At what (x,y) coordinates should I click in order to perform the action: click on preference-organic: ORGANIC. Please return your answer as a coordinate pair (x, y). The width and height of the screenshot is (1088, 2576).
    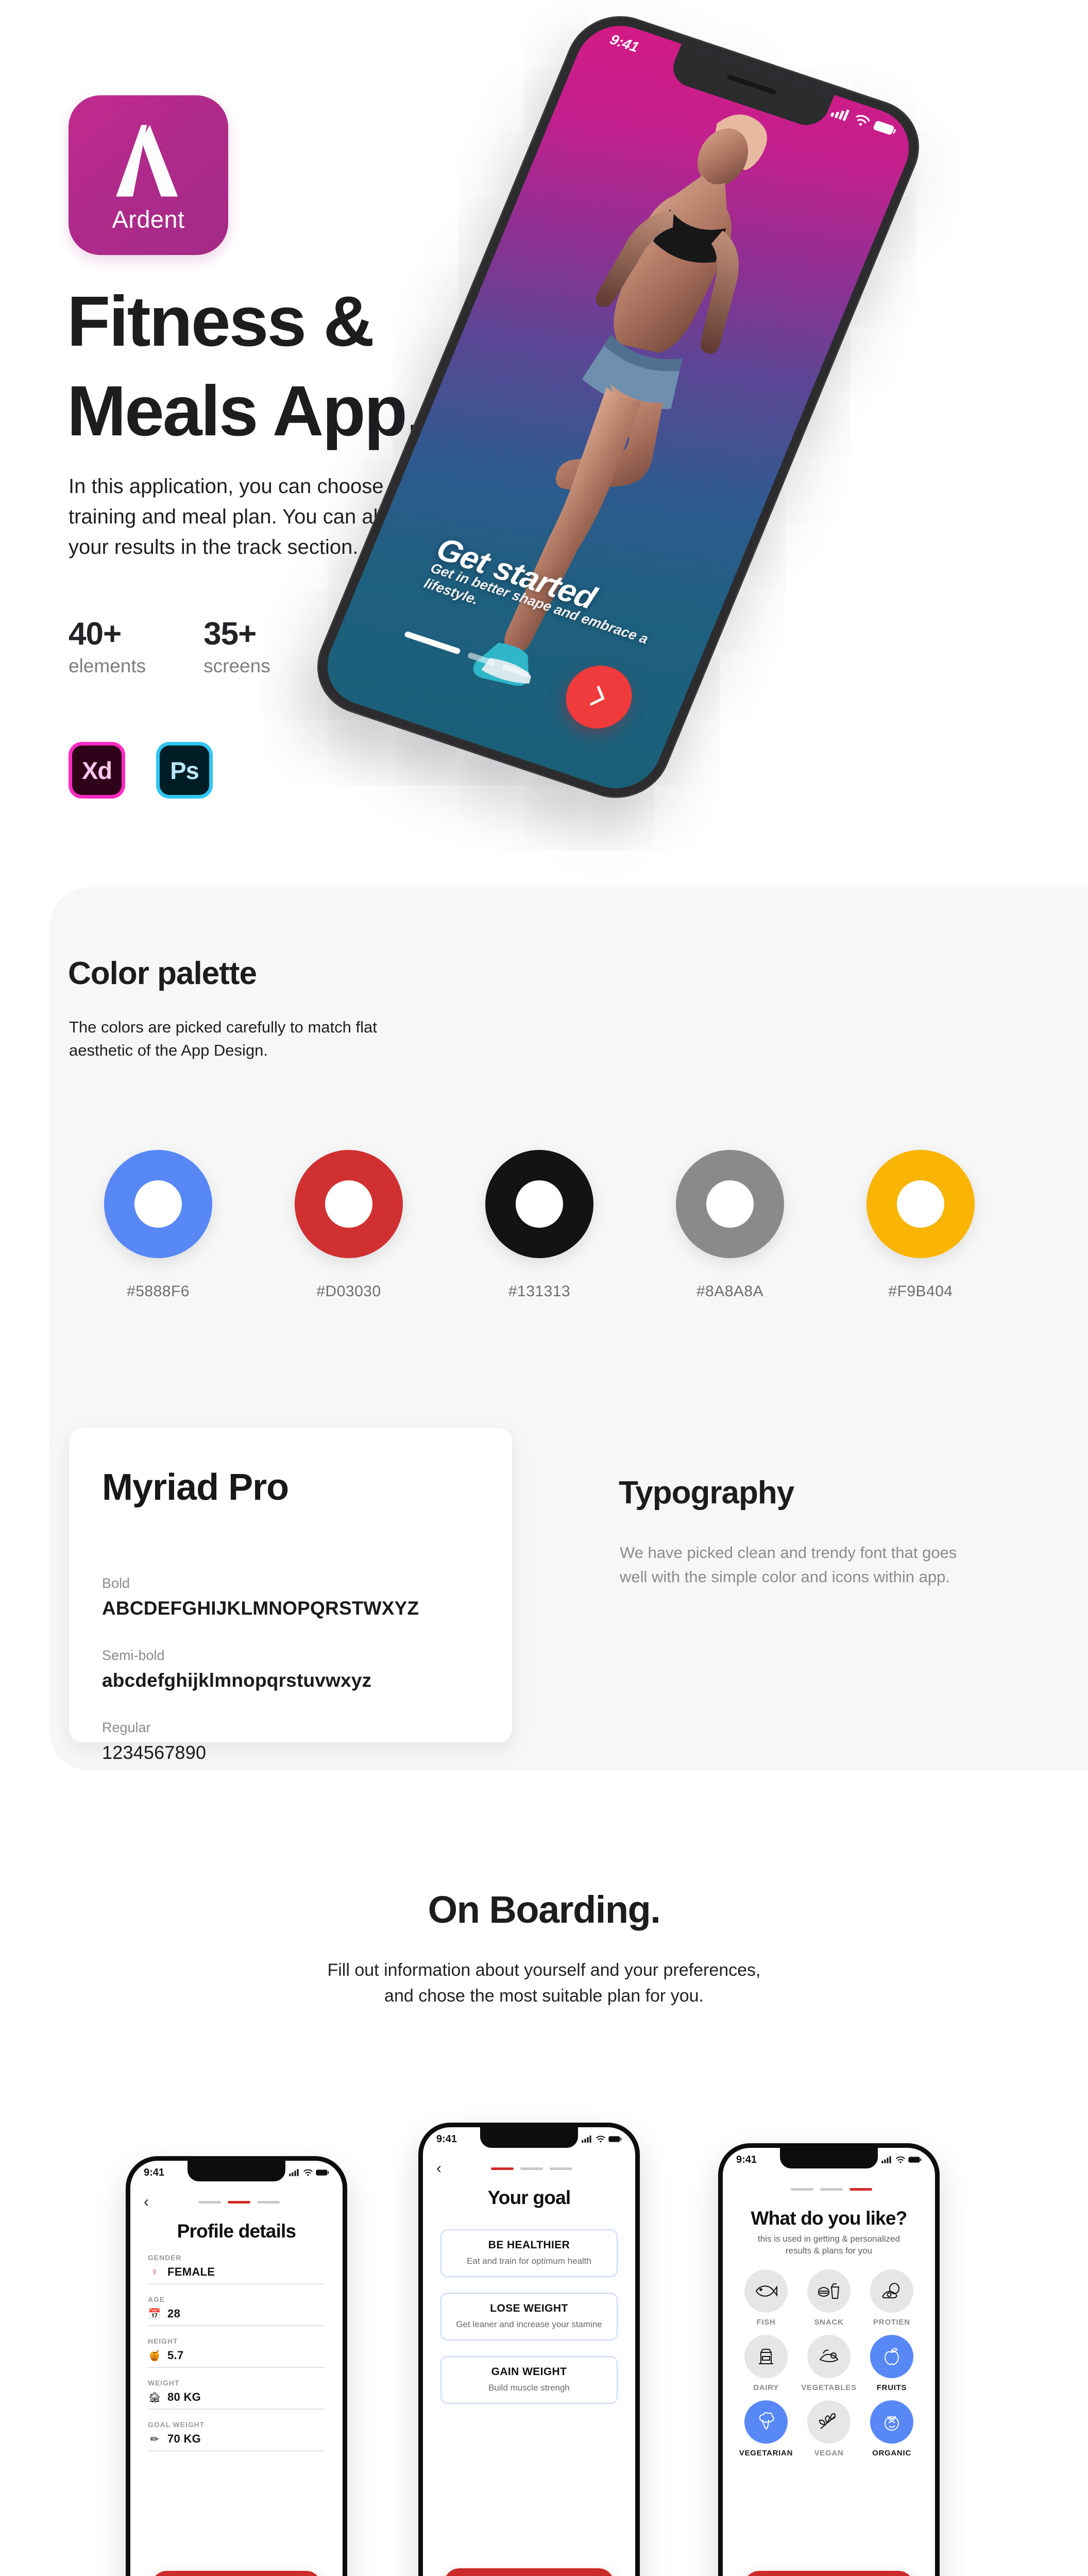
    Looking at the image, I should click on (892, 2429).